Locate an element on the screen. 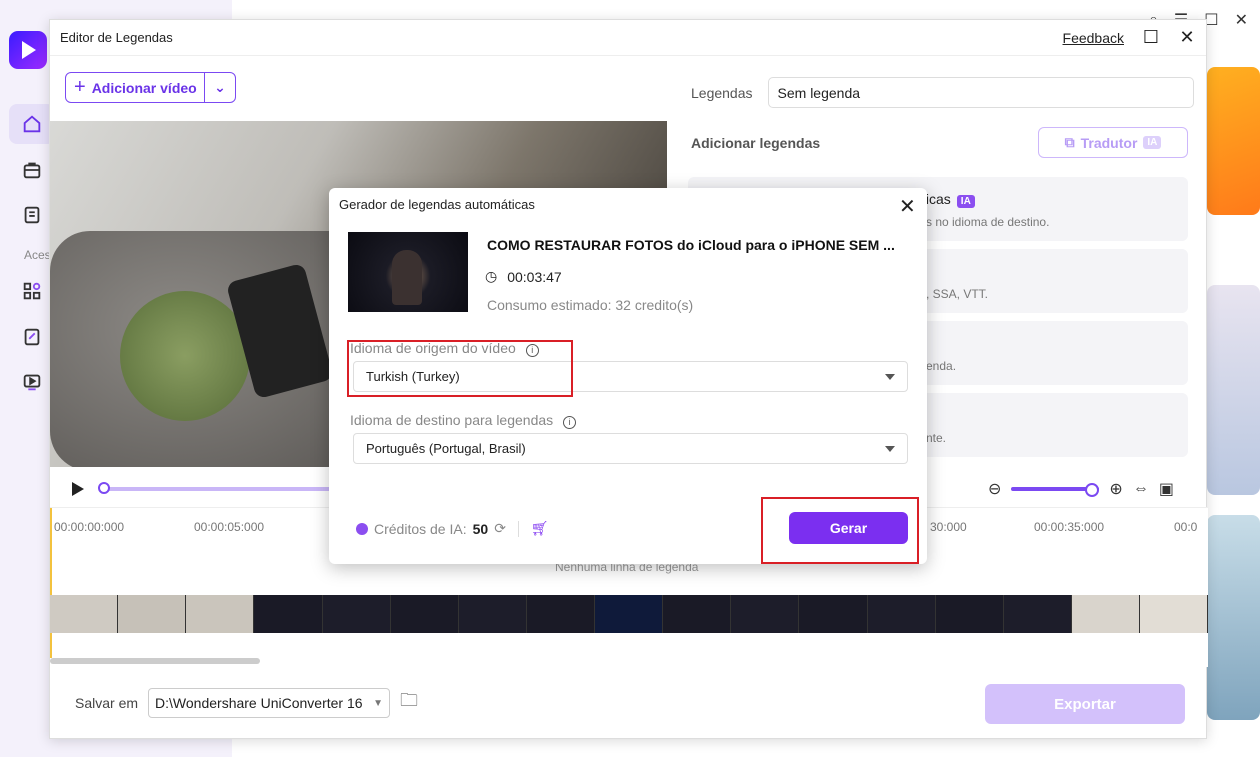  plus-icon: + is located at coordinates (80, 87).